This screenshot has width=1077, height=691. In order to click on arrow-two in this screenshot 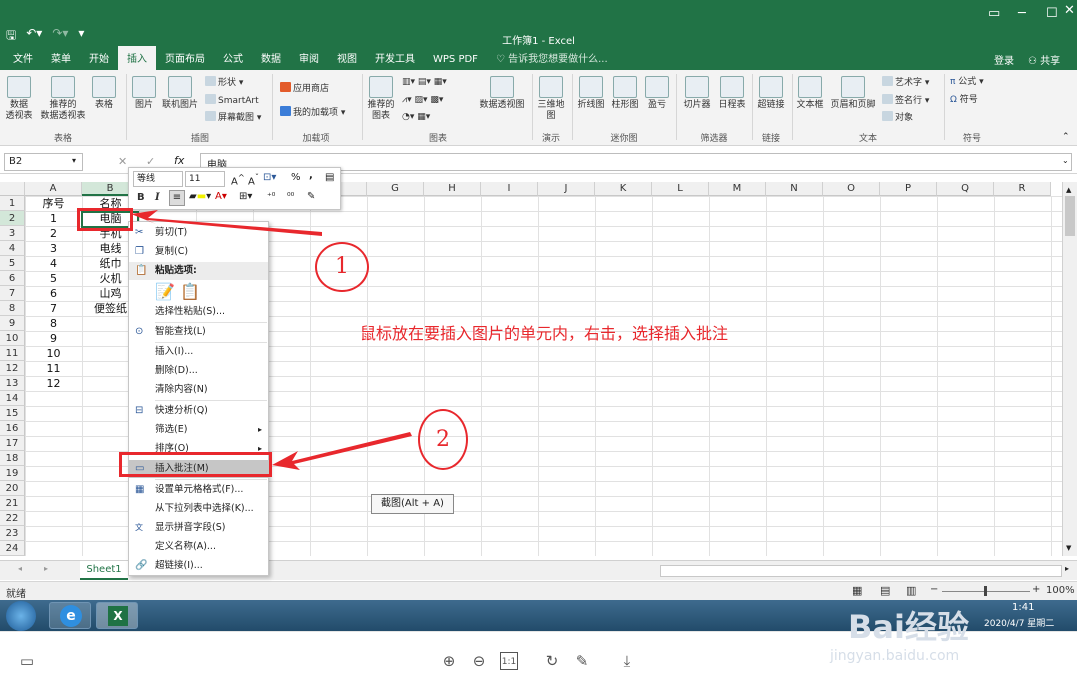, I will do `click(342, 451)`.